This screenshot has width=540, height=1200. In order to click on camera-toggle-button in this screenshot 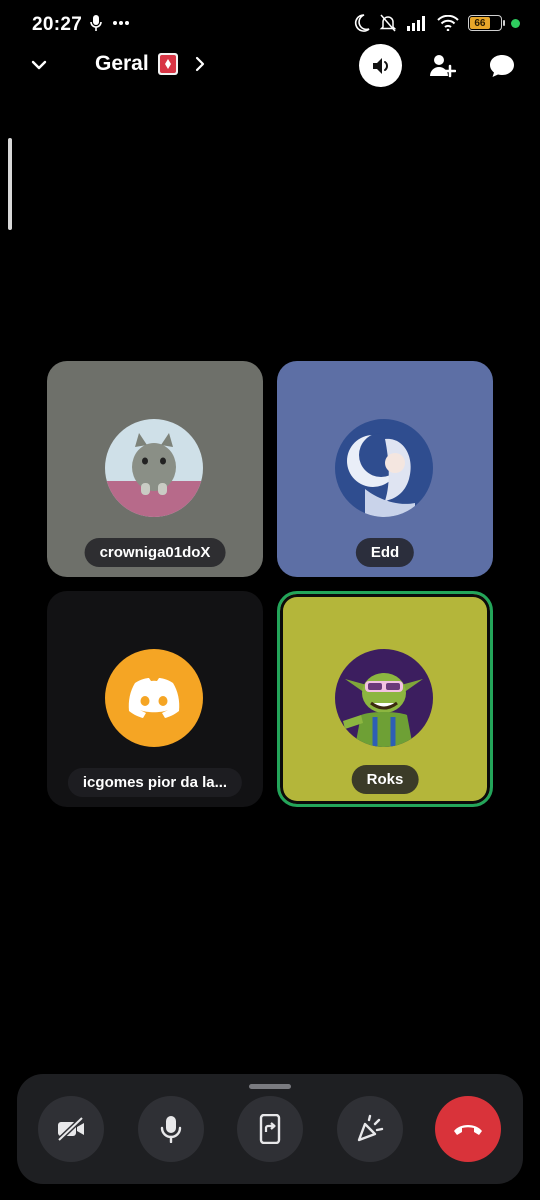, I will do `click(71, 1129)`.